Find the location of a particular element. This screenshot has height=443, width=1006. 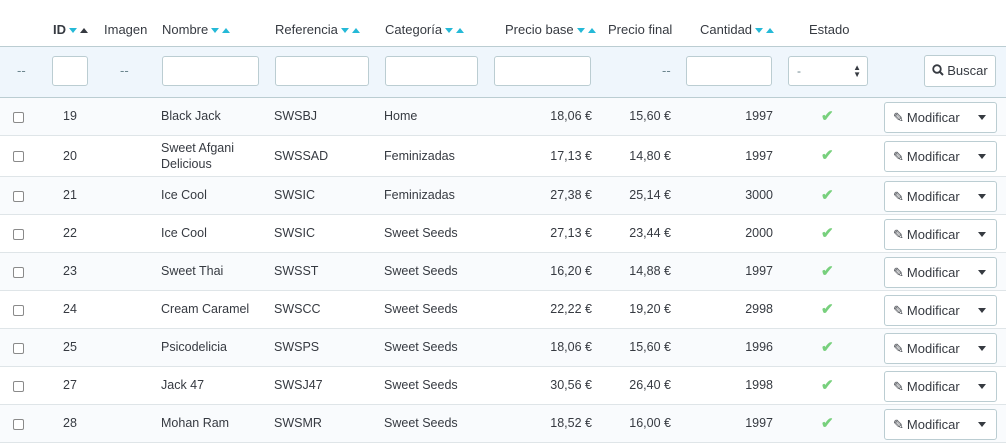

row-base-price: 16,20 € is located at coordinates (571, 271).